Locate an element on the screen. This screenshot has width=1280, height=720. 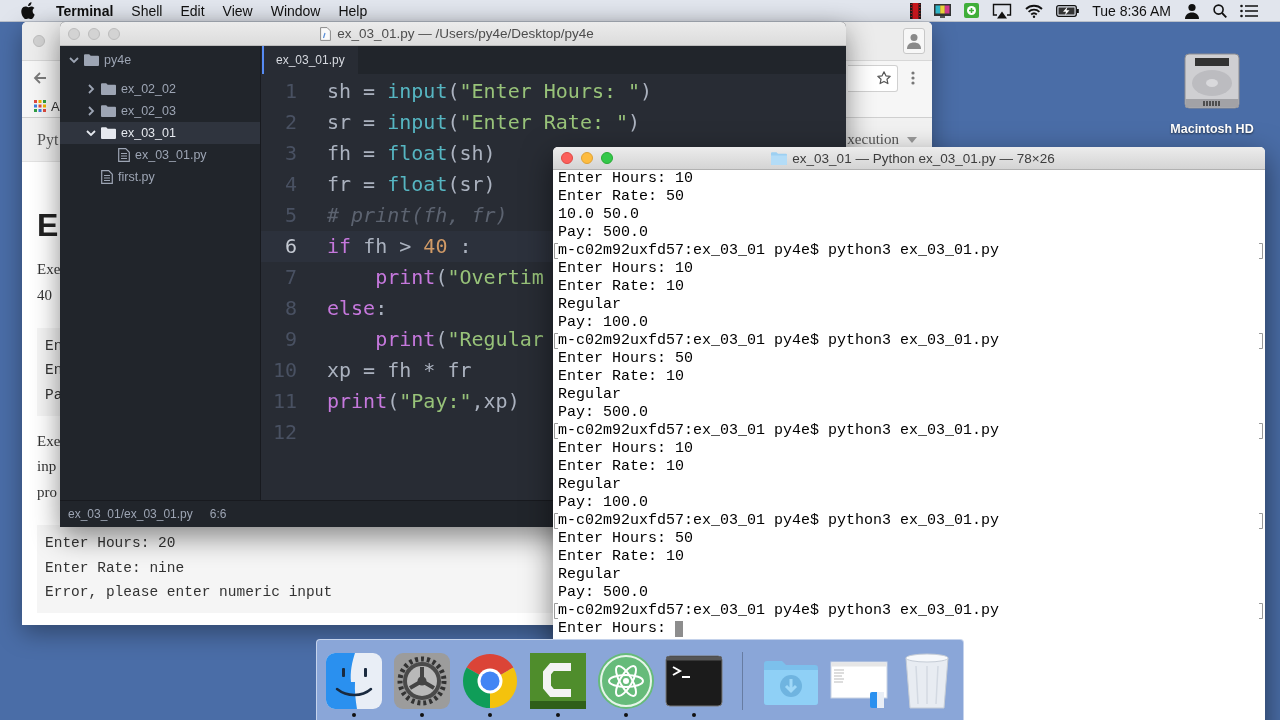
code-line: else: is located at coordinates (357, 308).